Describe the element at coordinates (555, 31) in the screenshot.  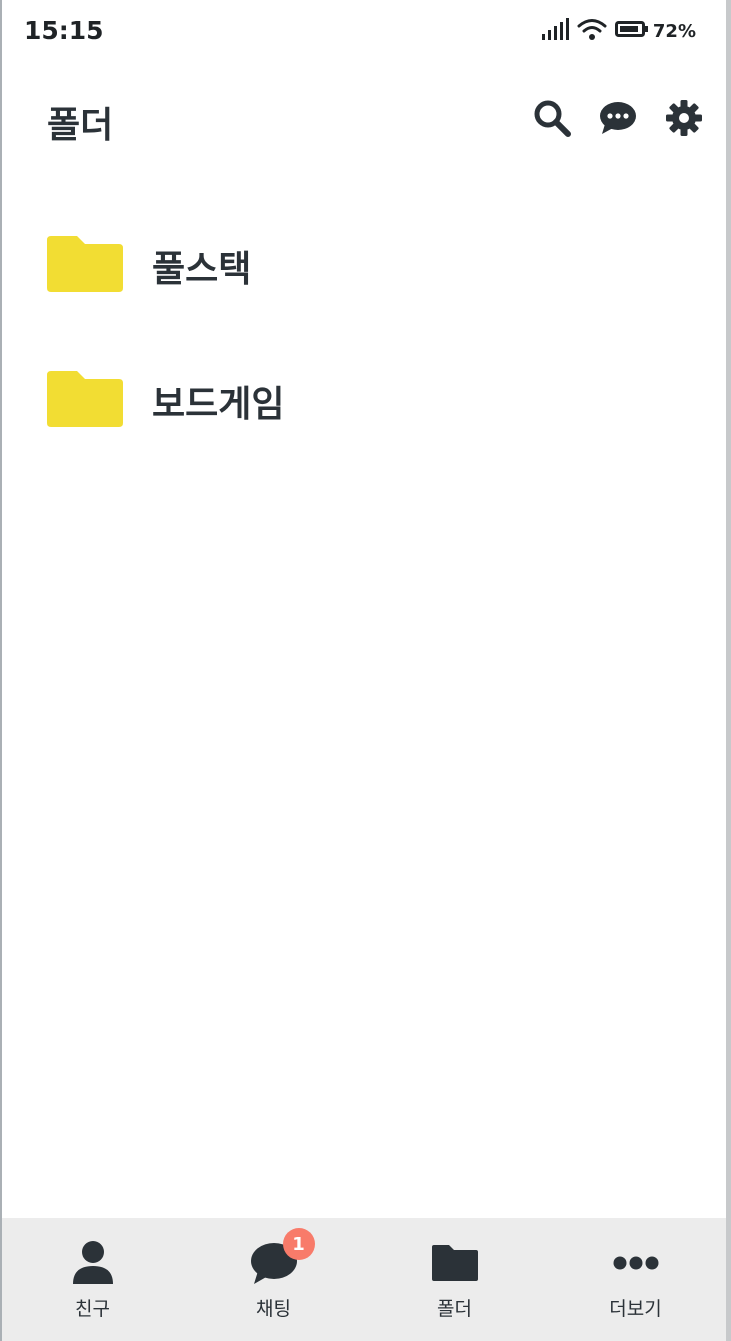
I see `signal-icon` at that location.